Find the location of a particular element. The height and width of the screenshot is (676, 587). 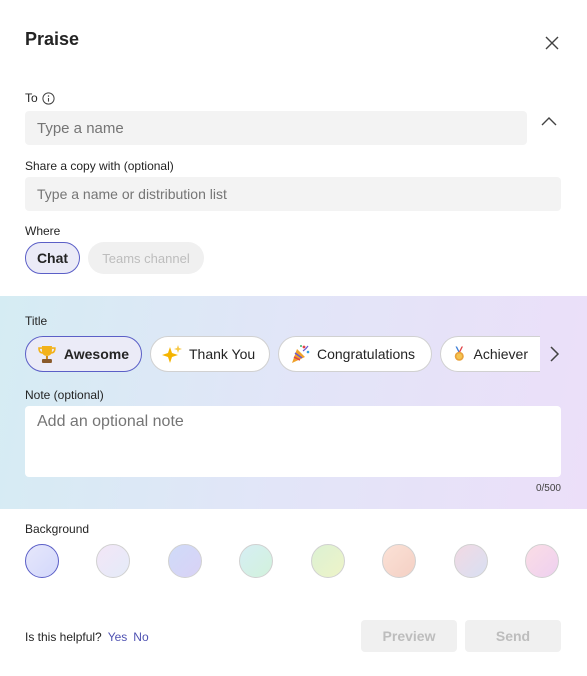

to-label: To is located at coordinates (31, 98).